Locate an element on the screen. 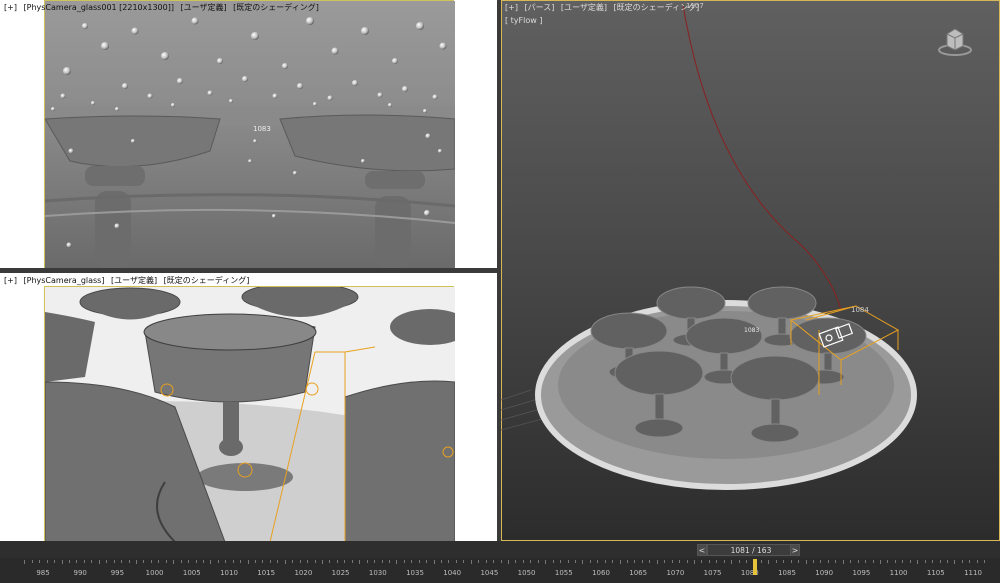  viewport-camera-name: [PhysCamera_glass] is located at coordinates (64, 280).